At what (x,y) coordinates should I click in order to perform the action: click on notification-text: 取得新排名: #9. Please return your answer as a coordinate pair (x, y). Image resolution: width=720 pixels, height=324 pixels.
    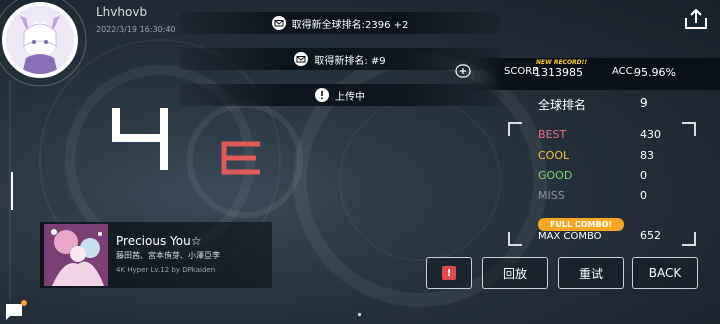
    Looking at the image, I should click on (350, 61).